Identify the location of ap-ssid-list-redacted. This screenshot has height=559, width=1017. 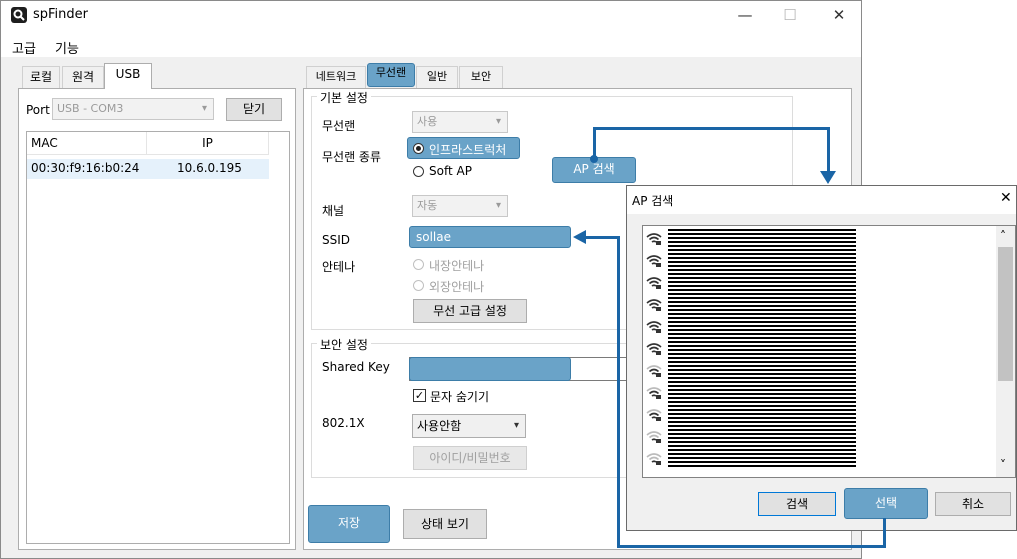
(762, 348).